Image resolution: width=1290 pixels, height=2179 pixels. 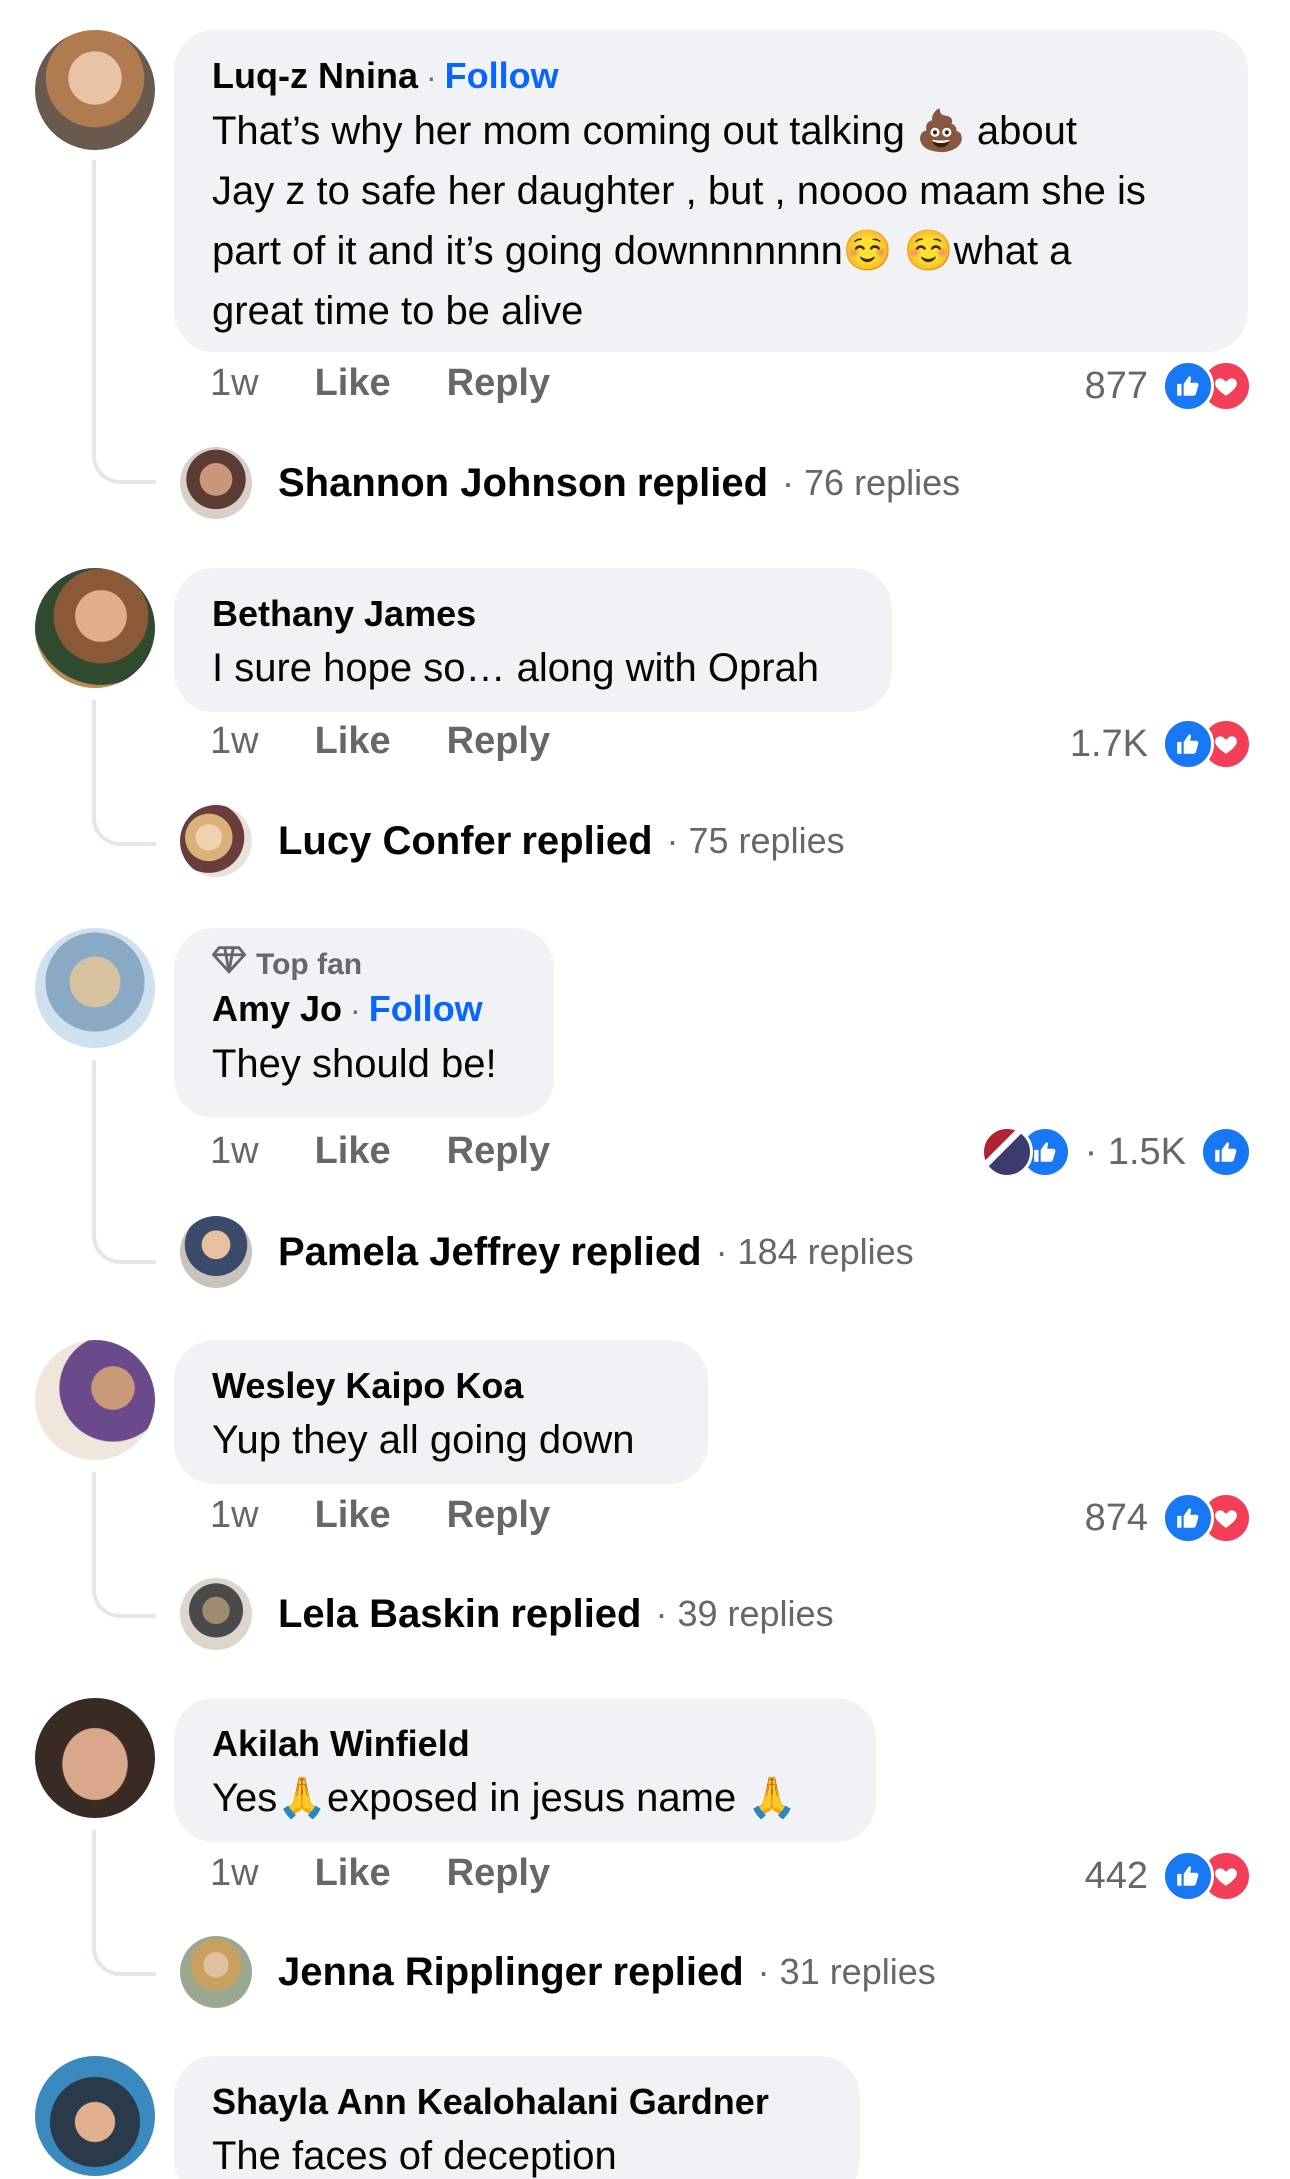 What do you see at coordinates (1108, 743) in the screenshot?
I see `reaction-count: 1.7K` at bounding box center [1108, 743].